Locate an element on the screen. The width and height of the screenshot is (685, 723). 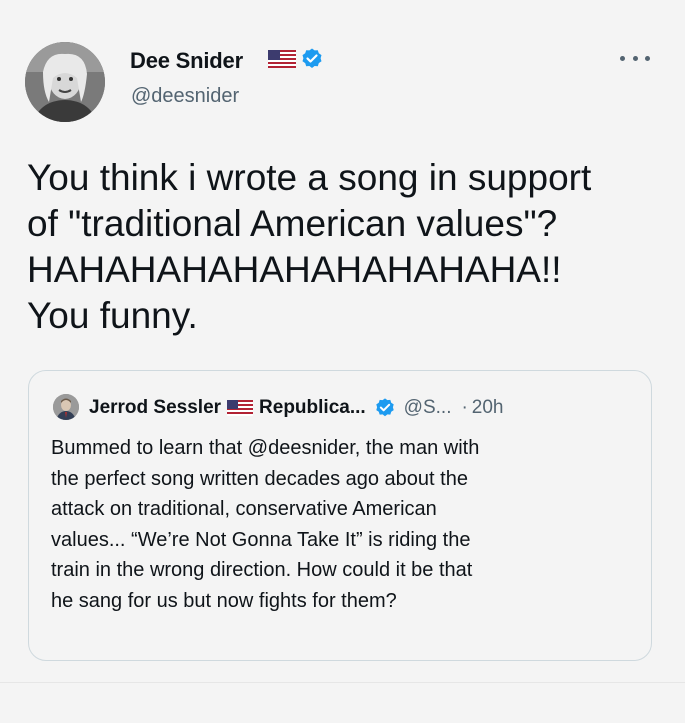
quoted-tweet-header: Jerrod Sessler Republica... @S... · 20h is located at coordinates (296, 408).